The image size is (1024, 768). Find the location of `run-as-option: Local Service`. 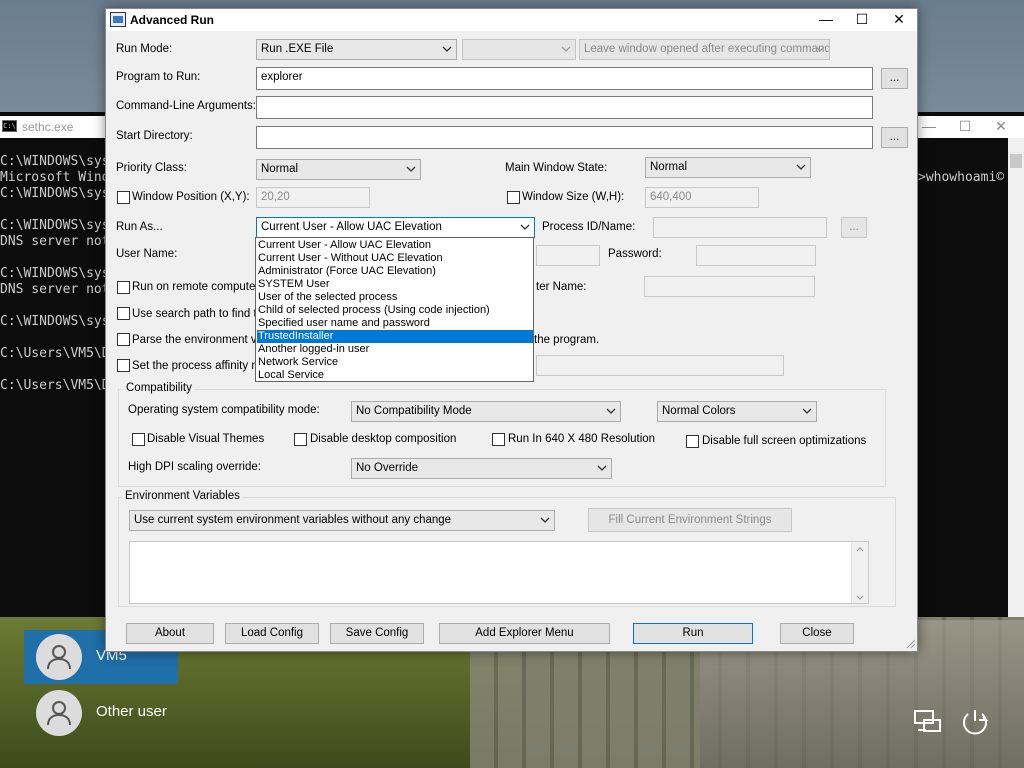

run-as-option: Local Service is located at coordinates (395, 375).